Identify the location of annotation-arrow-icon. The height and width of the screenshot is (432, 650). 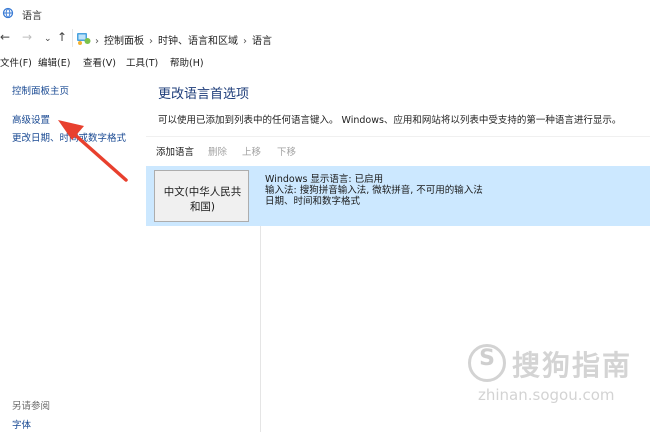
(93, 151).